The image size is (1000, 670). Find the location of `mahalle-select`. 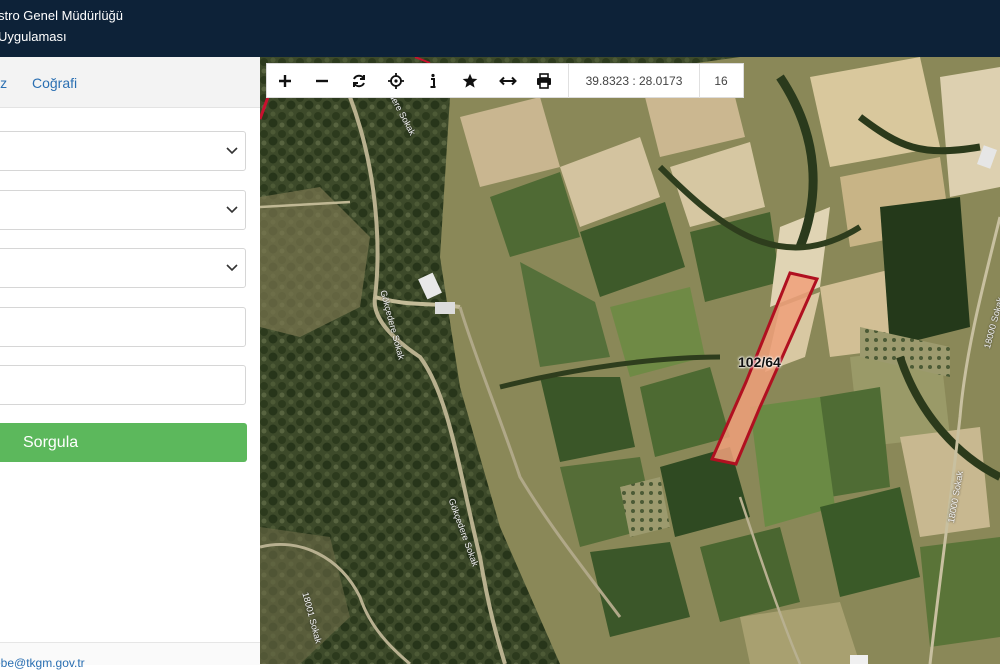

mahalle-select is located at coordinates (123, 268).